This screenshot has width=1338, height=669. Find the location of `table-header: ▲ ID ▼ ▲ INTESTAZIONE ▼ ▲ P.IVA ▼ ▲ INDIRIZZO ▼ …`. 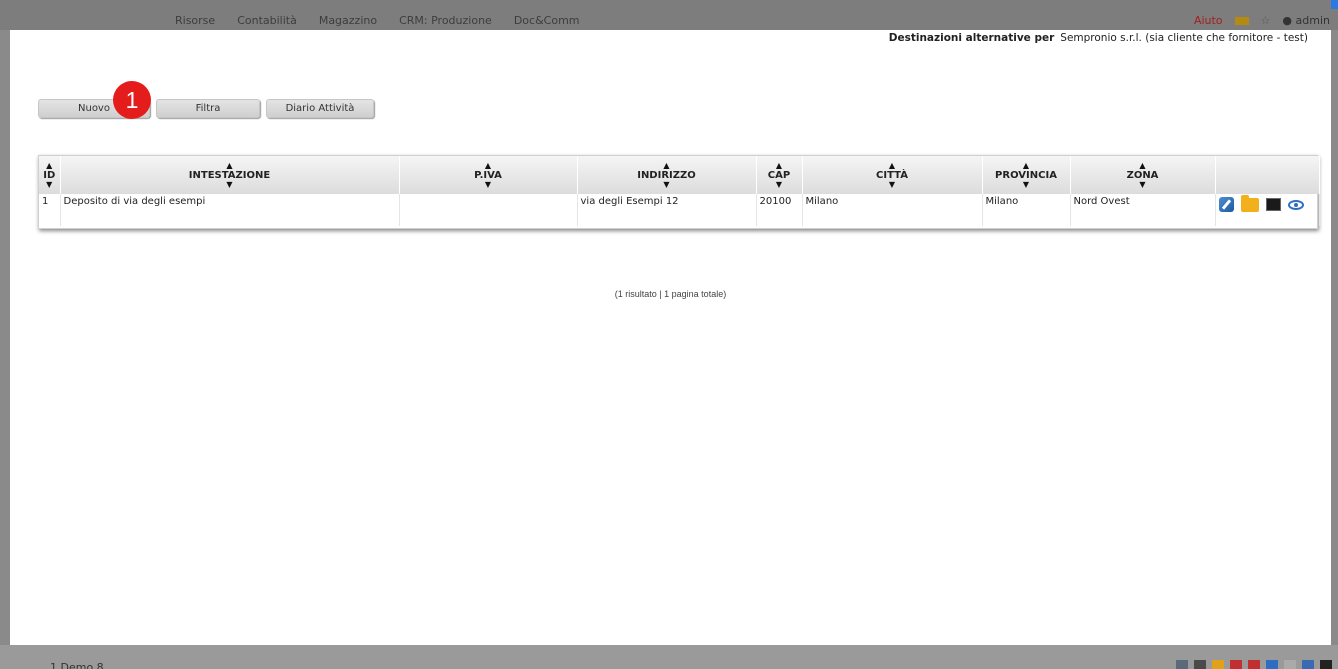

table-header: ▲ ID ▼ ▲ INTESTAZIONE ▼ ▲ P.IVA ▼ ▲ INDIRIZZO ▼ … is located at coordinates (679, 175).